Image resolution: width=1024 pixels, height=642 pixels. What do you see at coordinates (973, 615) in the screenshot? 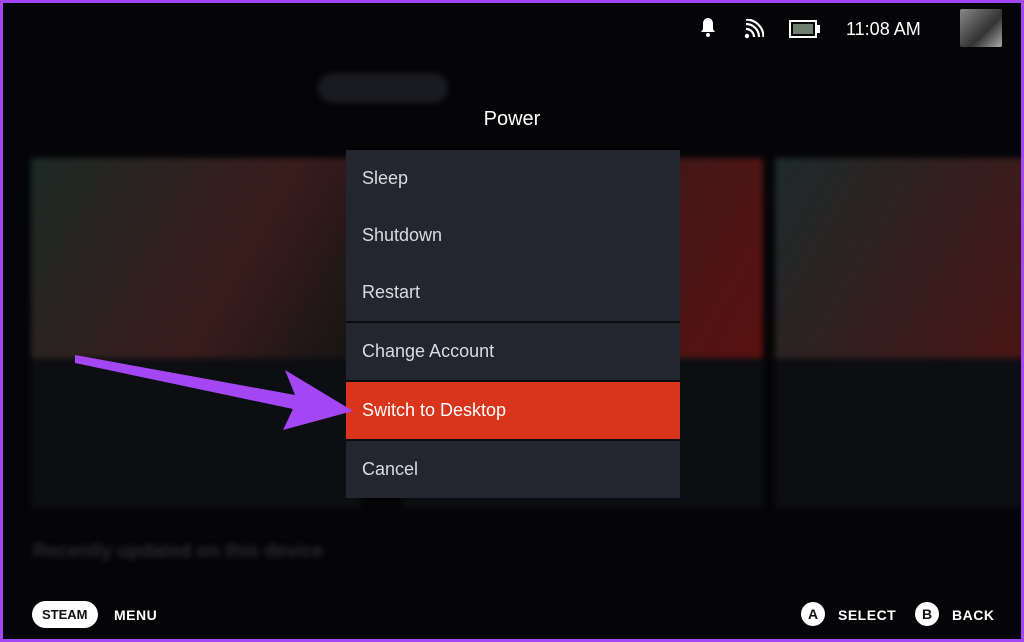
I see `back-label: BACK` at bounding box center [973, 615].